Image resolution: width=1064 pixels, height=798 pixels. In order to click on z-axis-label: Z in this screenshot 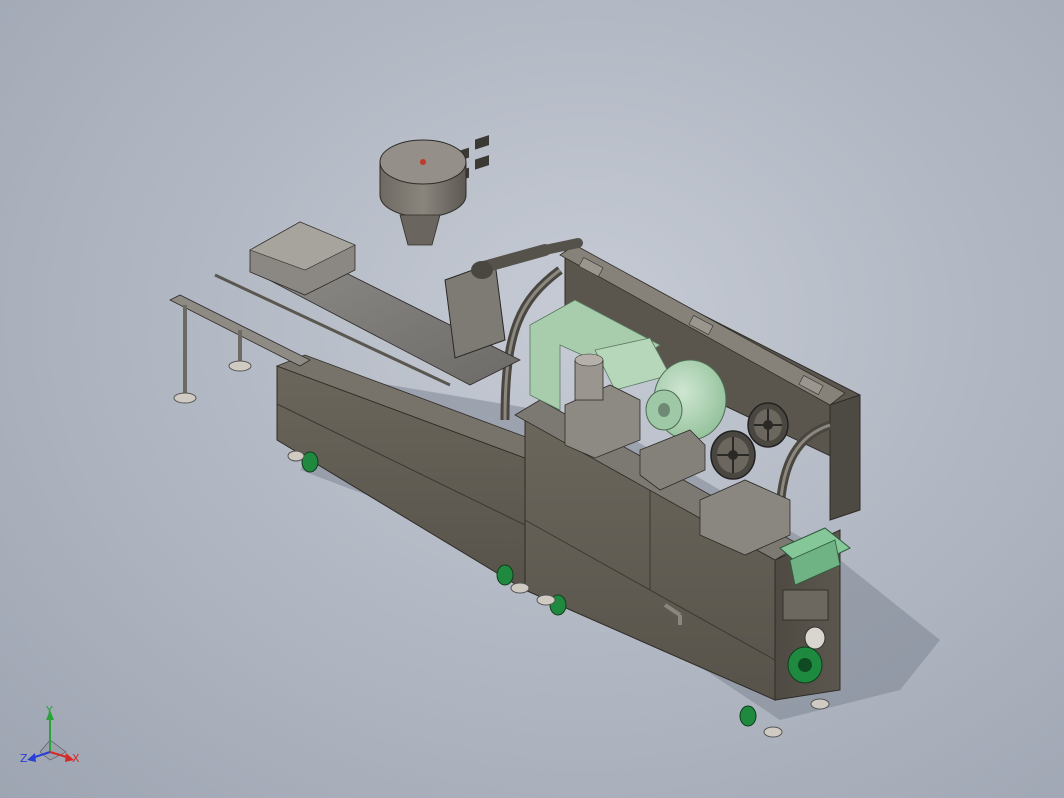, I will do `click(24, 758)`.